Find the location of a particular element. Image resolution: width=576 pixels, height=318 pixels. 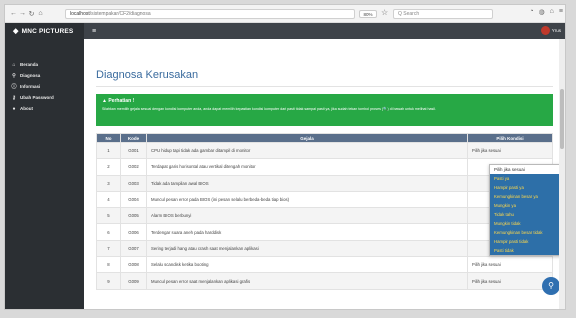

forward-icon: → is located at coordinates (22, 13).